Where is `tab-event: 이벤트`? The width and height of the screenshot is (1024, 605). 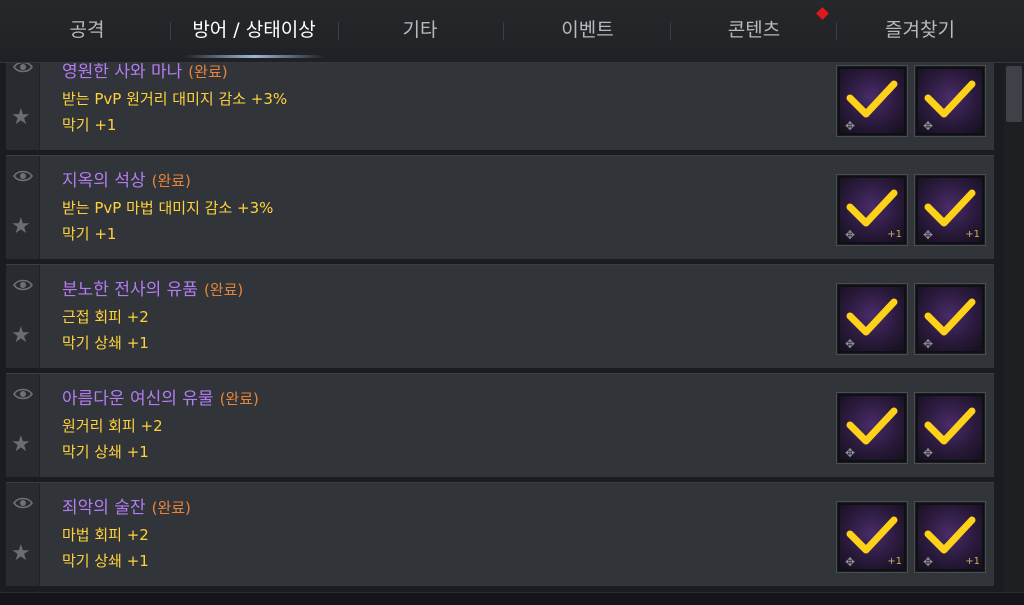
tab-event: 이벤트 is located at coordinates (587, 31).